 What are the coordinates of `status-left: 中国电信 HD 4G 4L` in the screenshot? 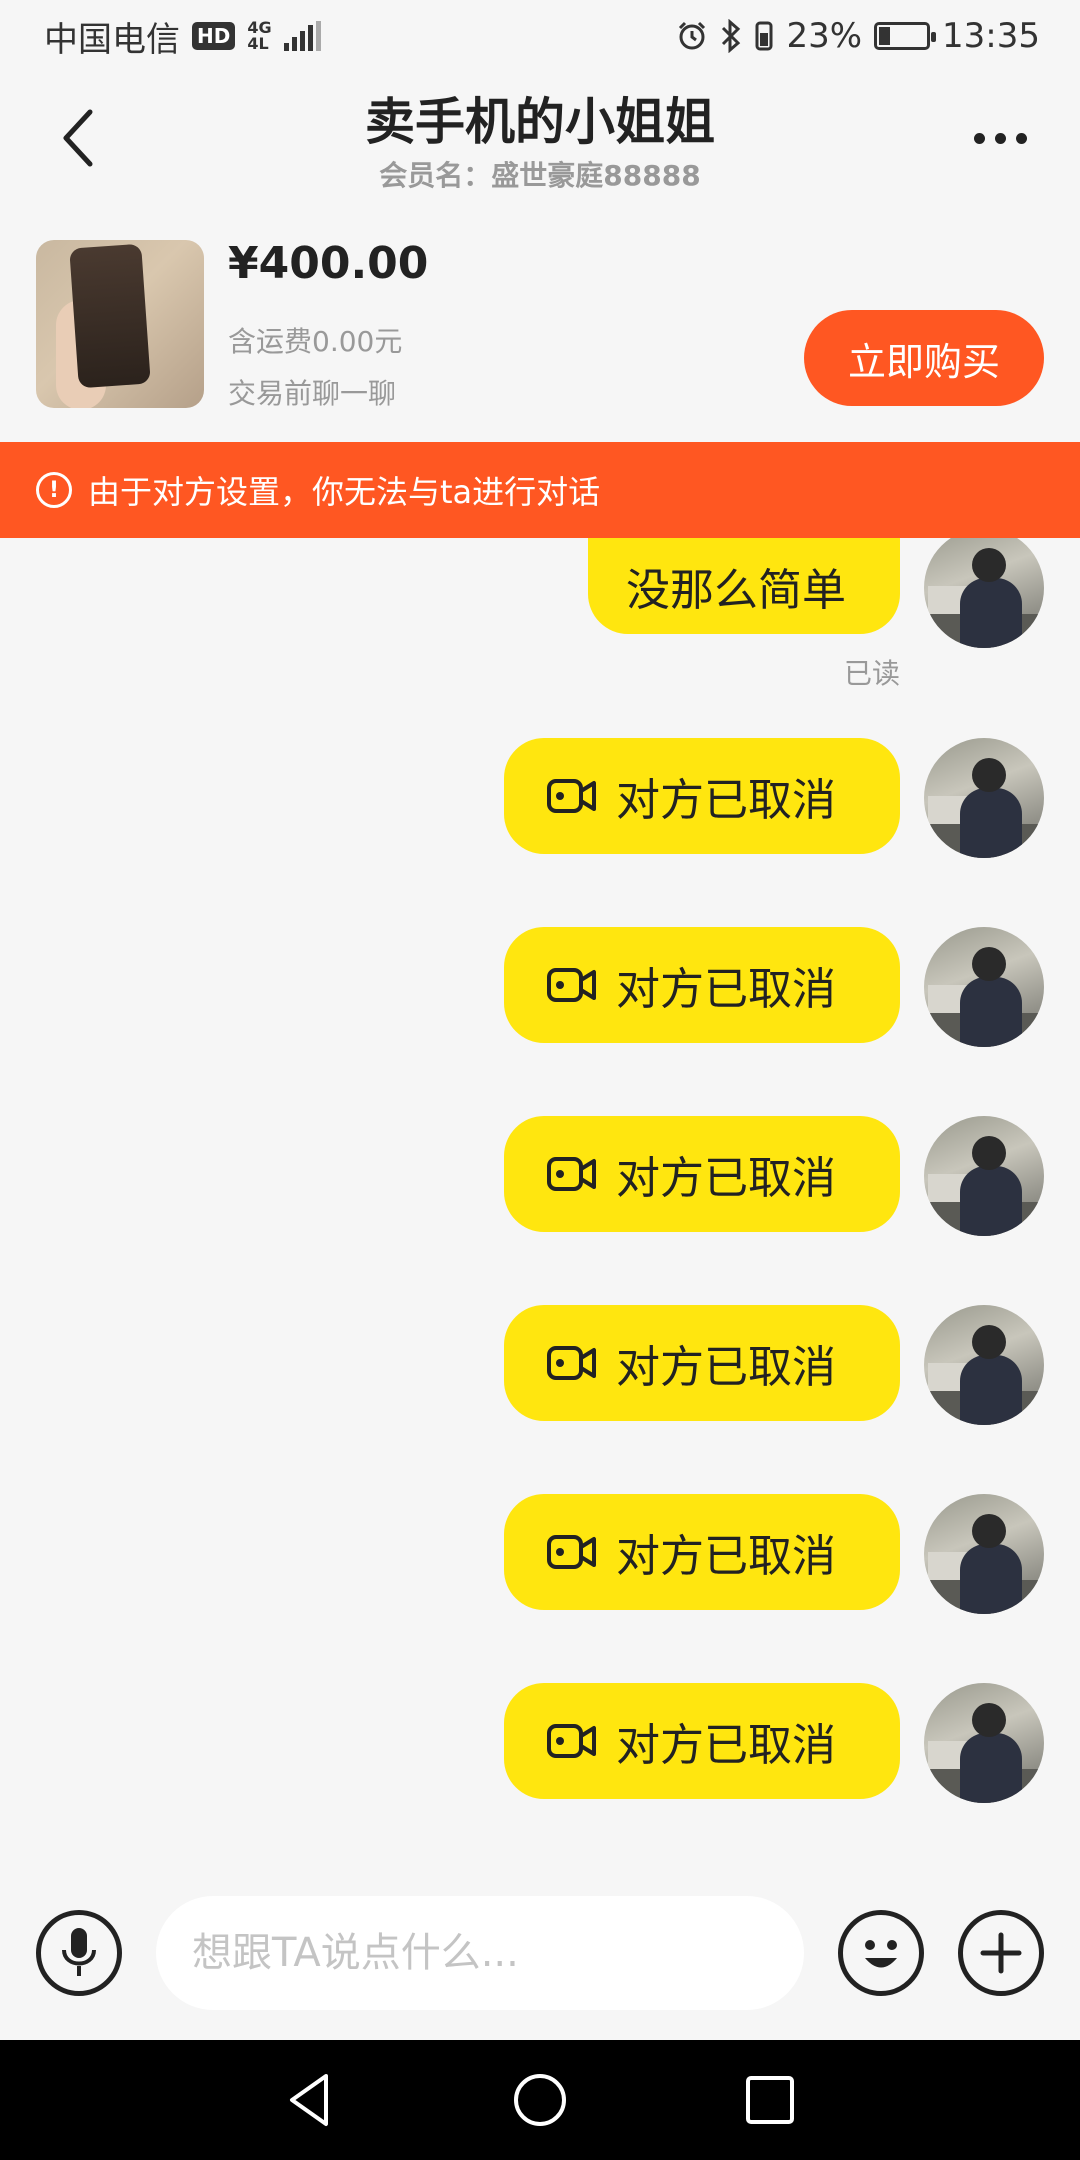 It's located at (182, 36).